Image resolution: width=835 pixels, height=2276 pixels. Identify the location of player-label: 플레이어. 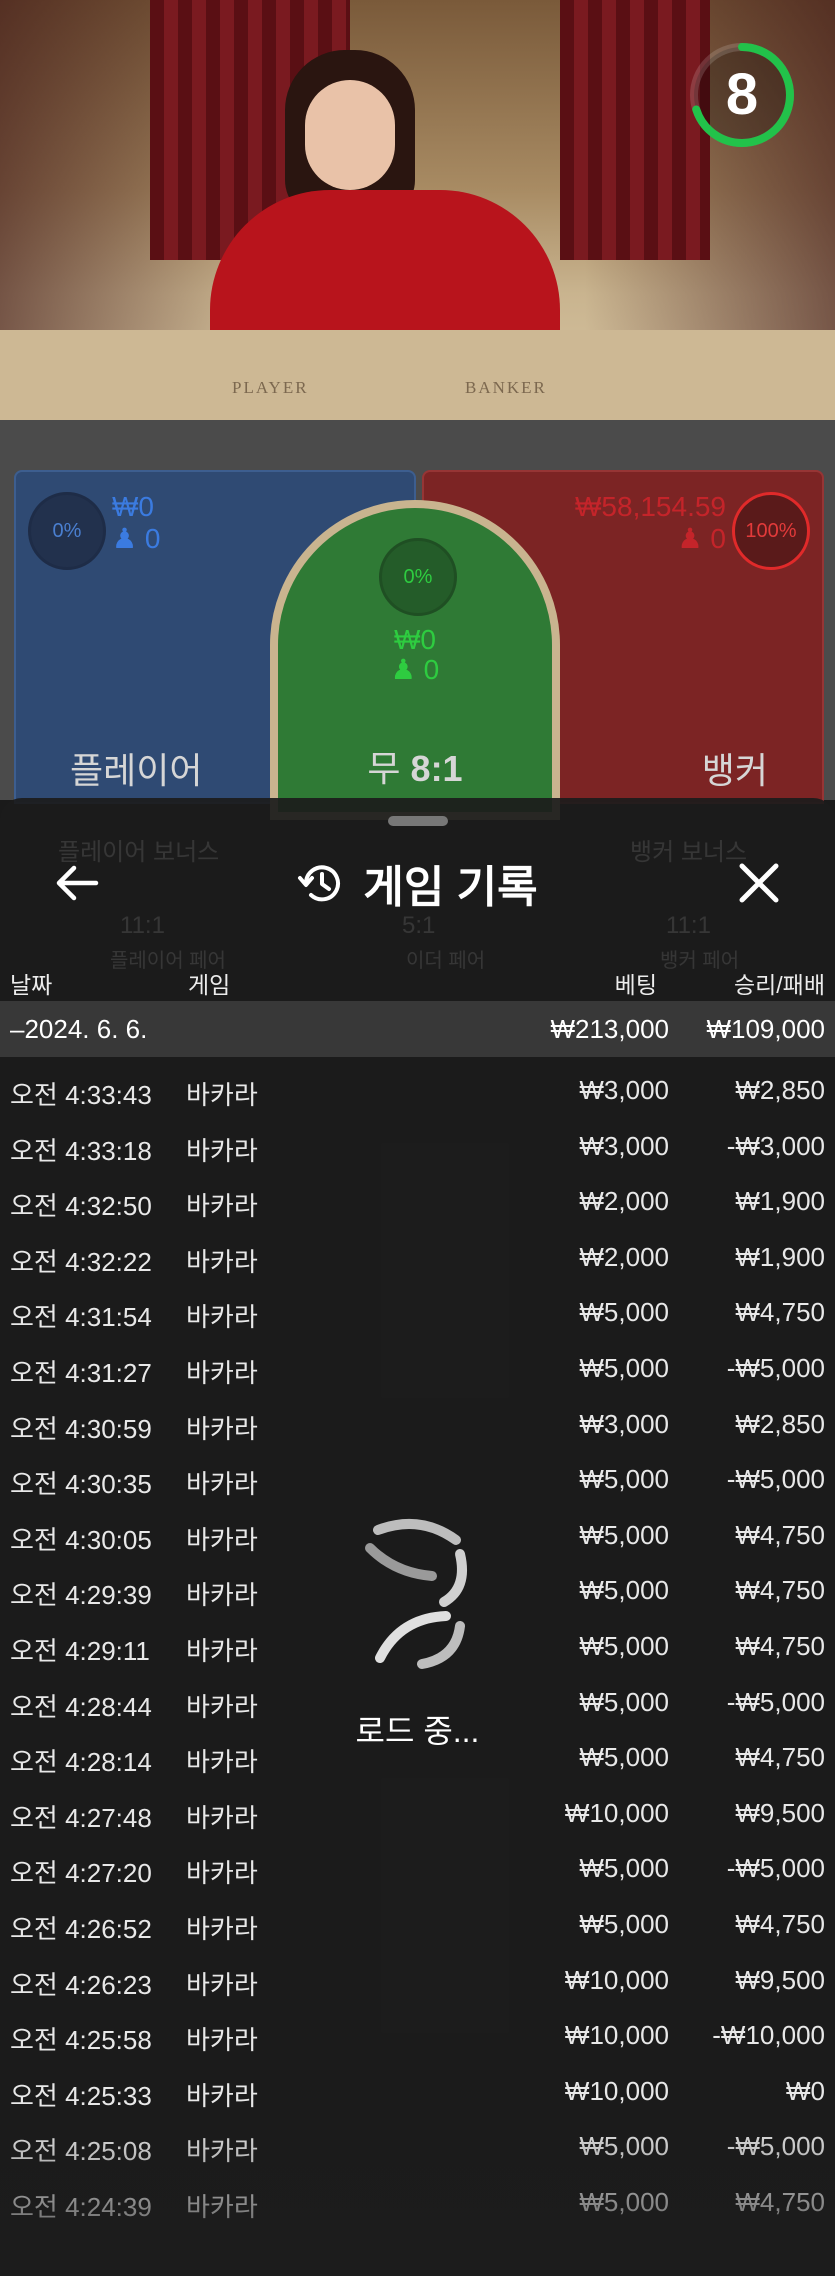
(136, 770).